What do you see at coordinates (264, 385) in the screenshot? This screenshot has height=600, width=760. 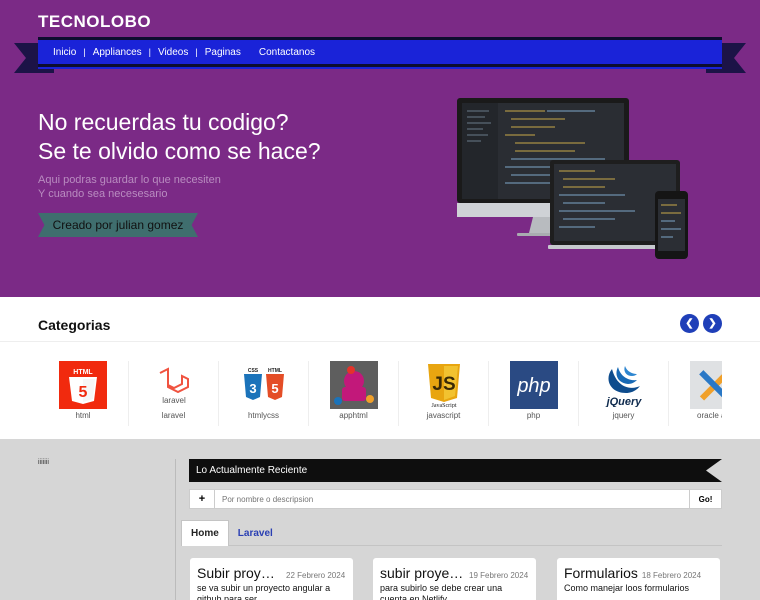 I see `css-html-logo-icon: CSS 3 HTML 5` at bounding box center [264, 385].